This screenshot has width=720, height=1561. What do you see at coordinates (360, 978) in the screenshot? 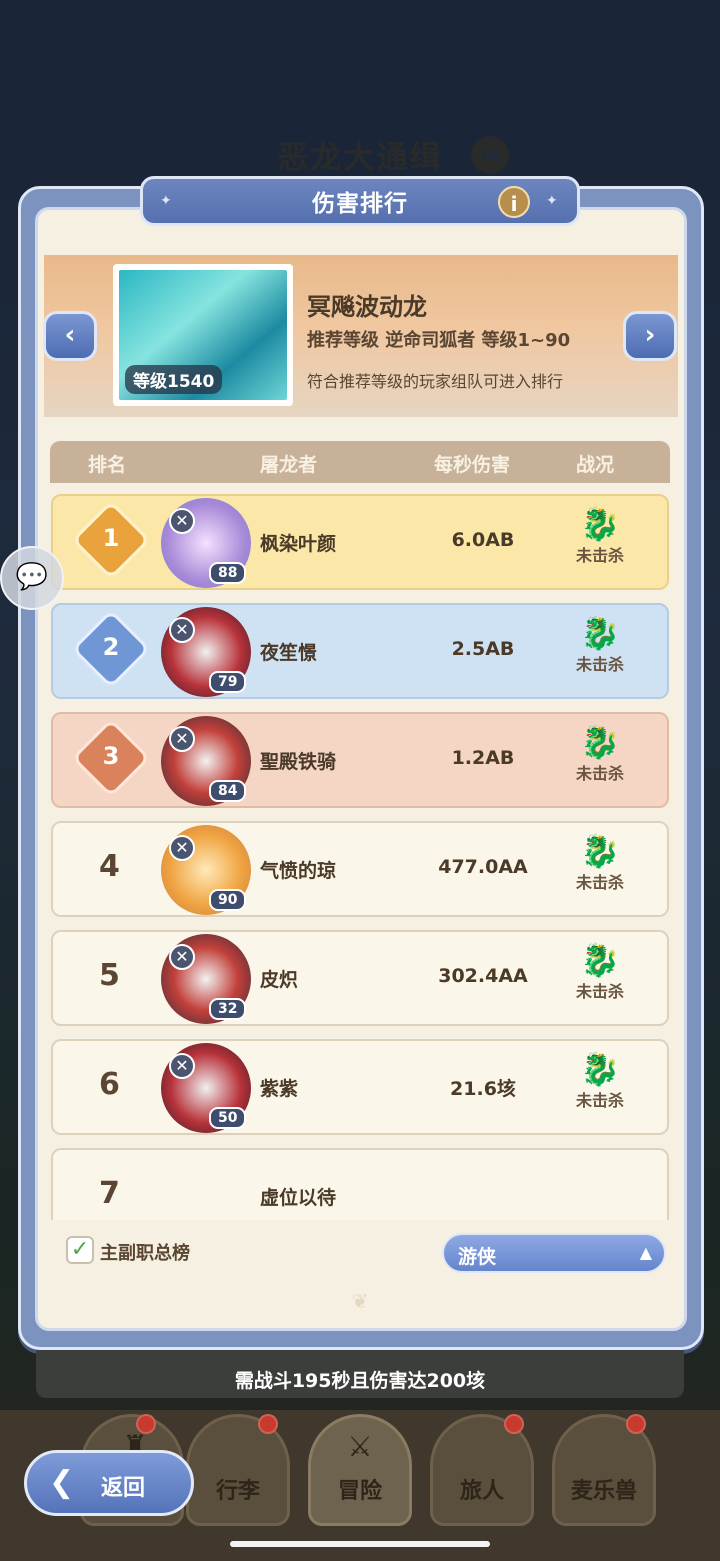
I see `table-row: 5 ✕ 32 皮炽 302.4AA 🐉 未击杀` at bounding box center [360, 978].